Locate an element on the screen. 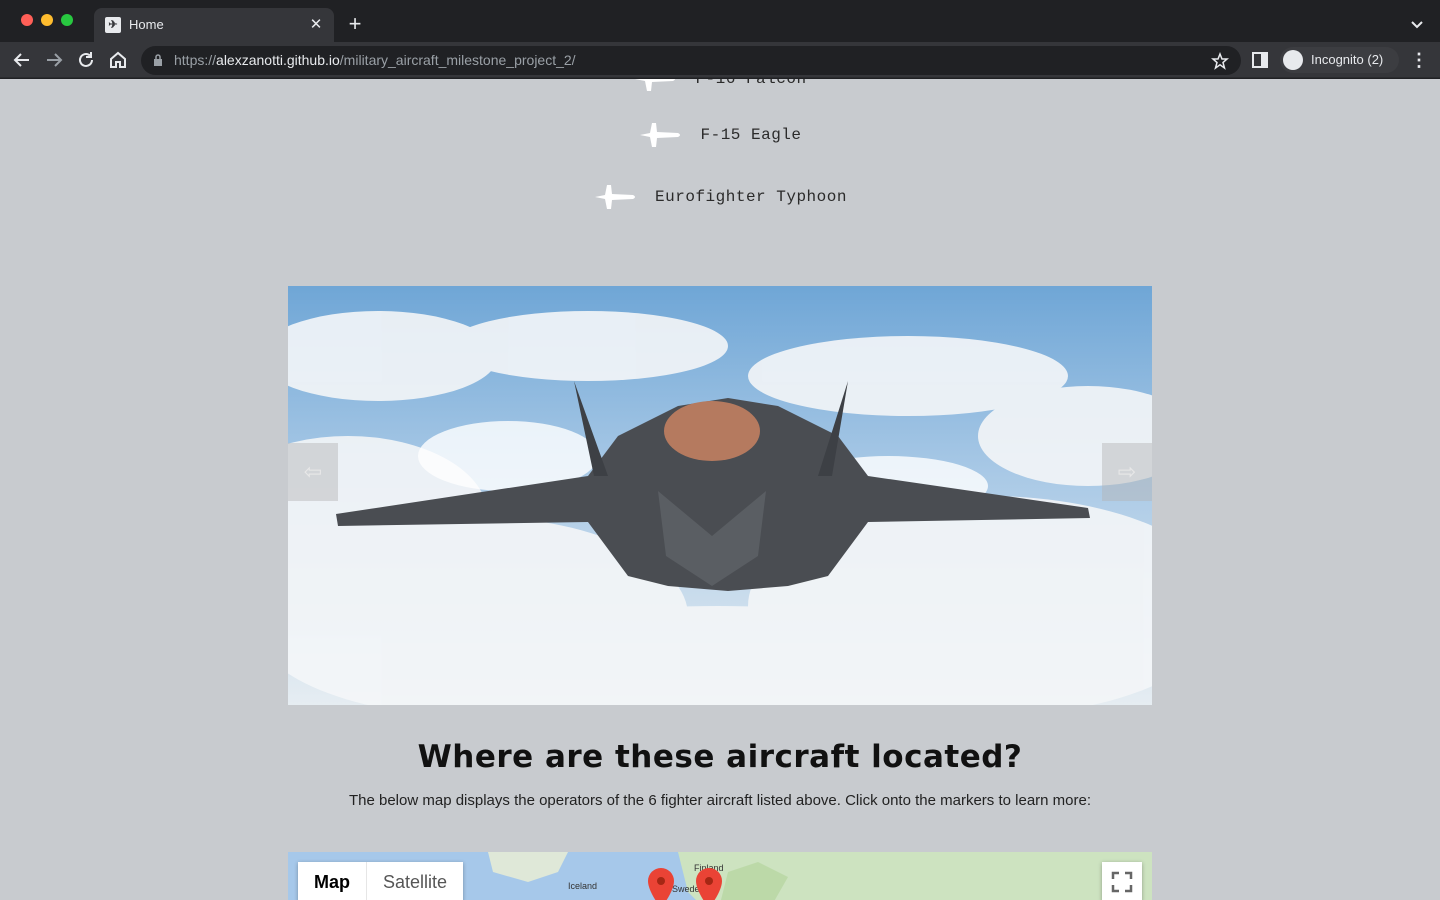 This screenshot has height=900, width=1440. window-minimize-button is located at coordinates (47, 20).